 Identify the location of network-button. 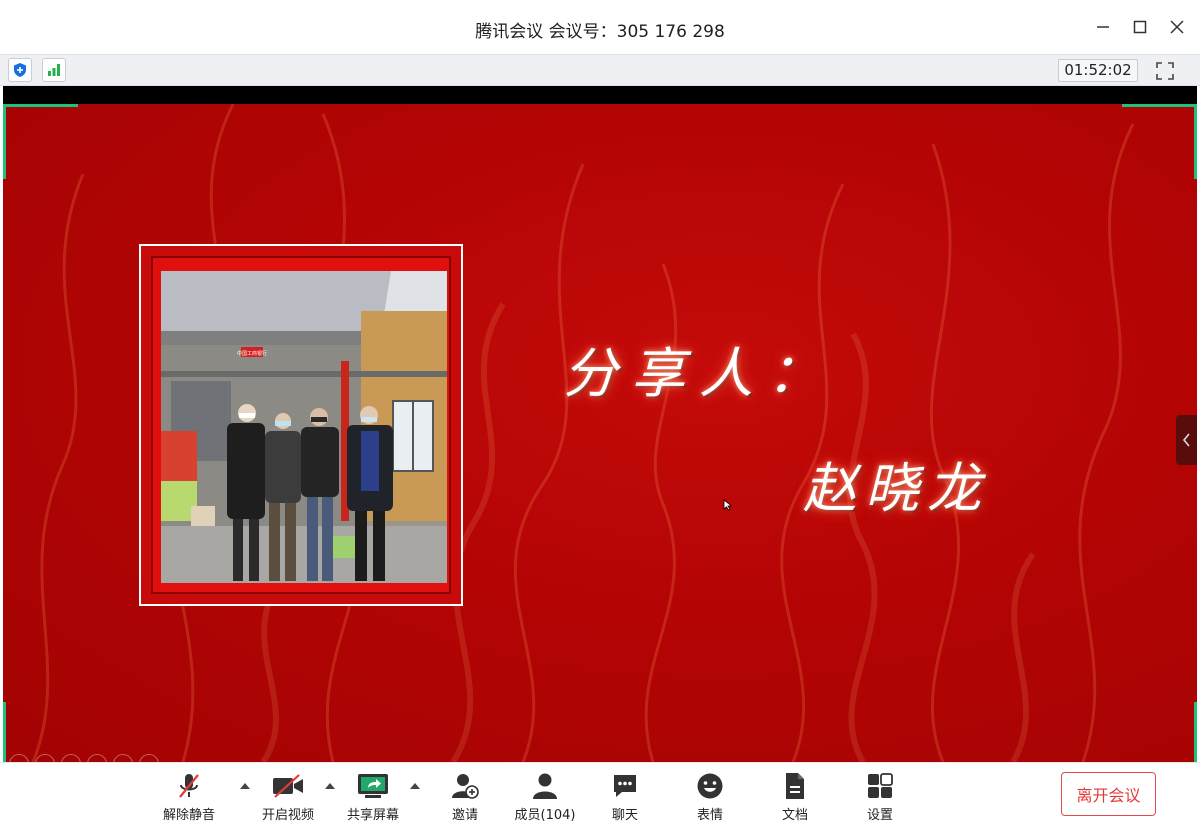
(54, 70).